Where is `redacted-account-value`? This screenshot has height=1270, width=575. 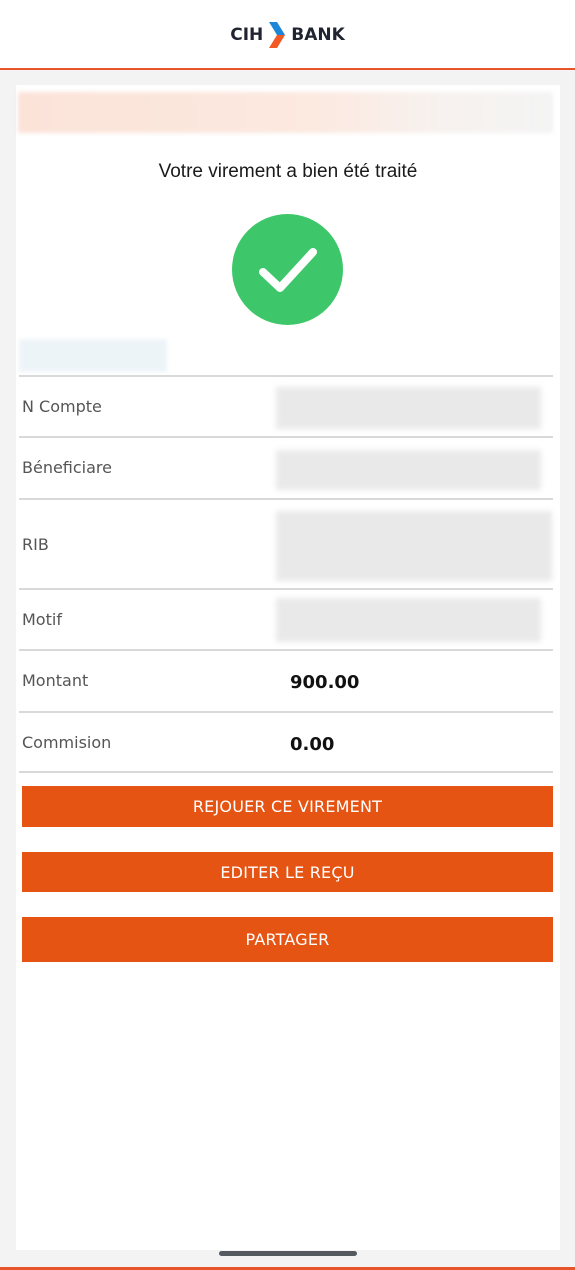 redacted-account-value is located at coordinates (408, 408).